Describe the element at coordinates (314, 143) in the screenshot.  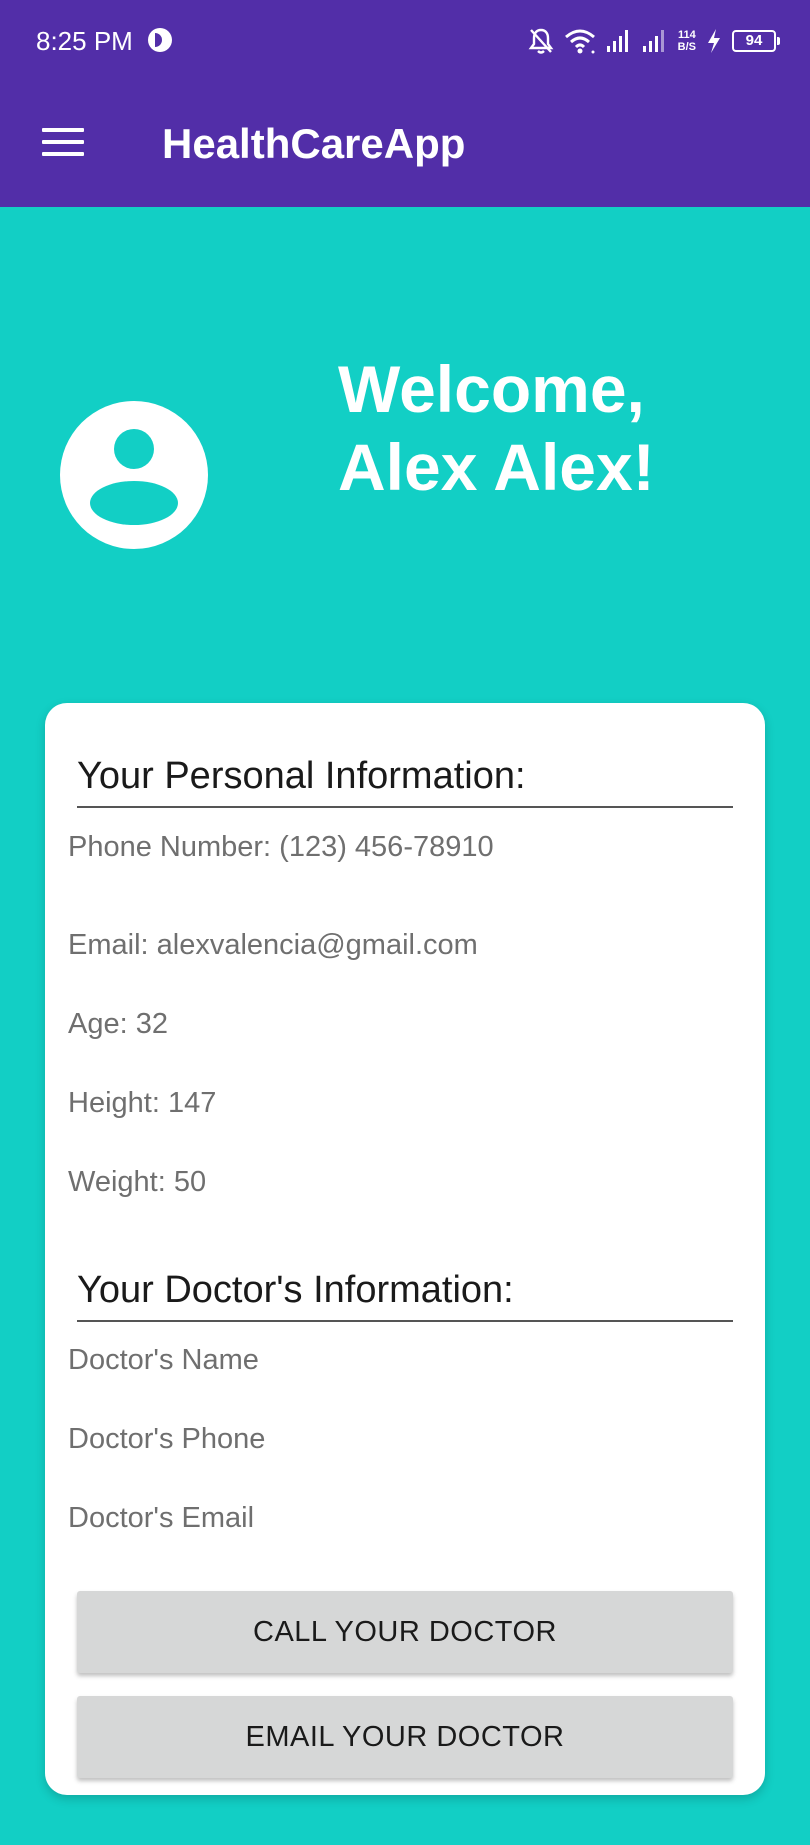
I see `app-title: HealthCareApp` at that location.